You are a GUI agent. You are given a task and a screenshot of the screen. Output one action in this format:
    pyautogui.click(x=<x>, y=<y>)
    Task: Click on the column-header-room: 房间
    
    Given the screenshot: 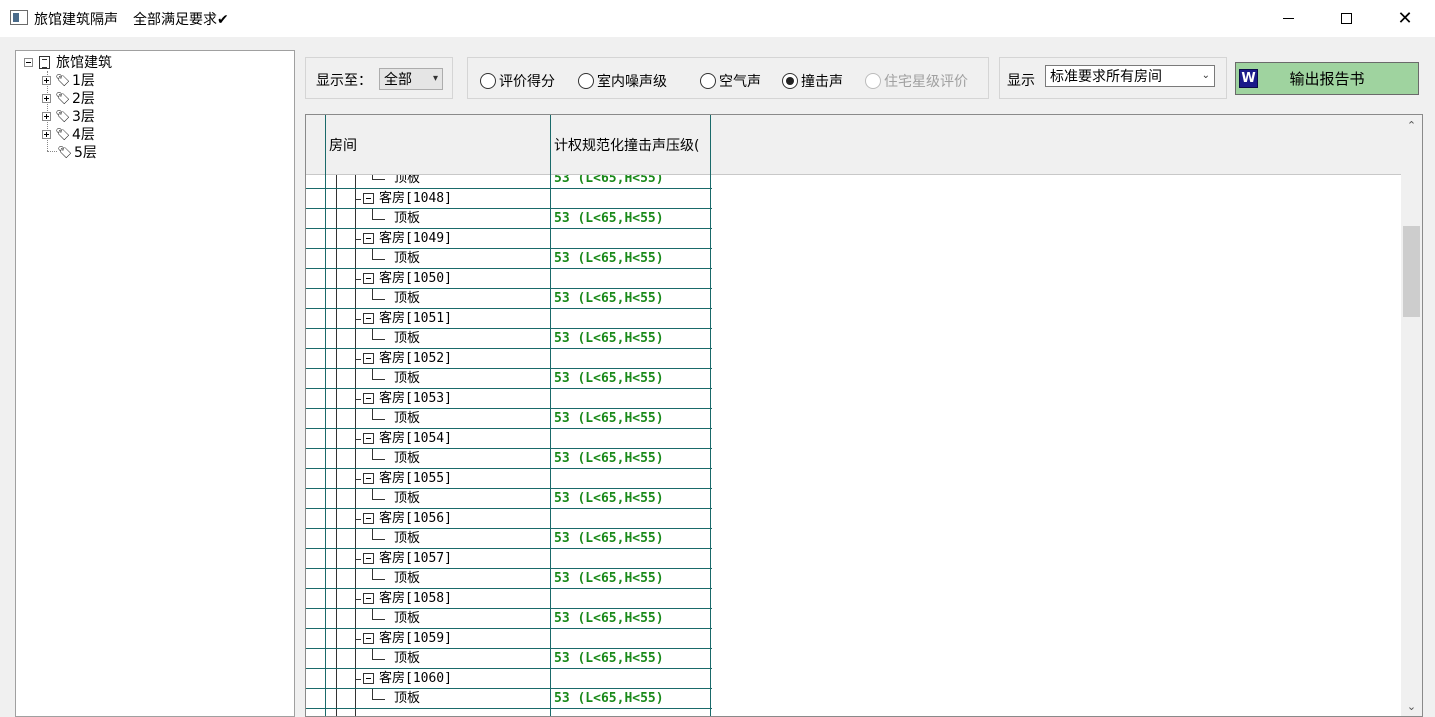 What is the action you would take?
    pyautogui.click(x=439, y=145)
    